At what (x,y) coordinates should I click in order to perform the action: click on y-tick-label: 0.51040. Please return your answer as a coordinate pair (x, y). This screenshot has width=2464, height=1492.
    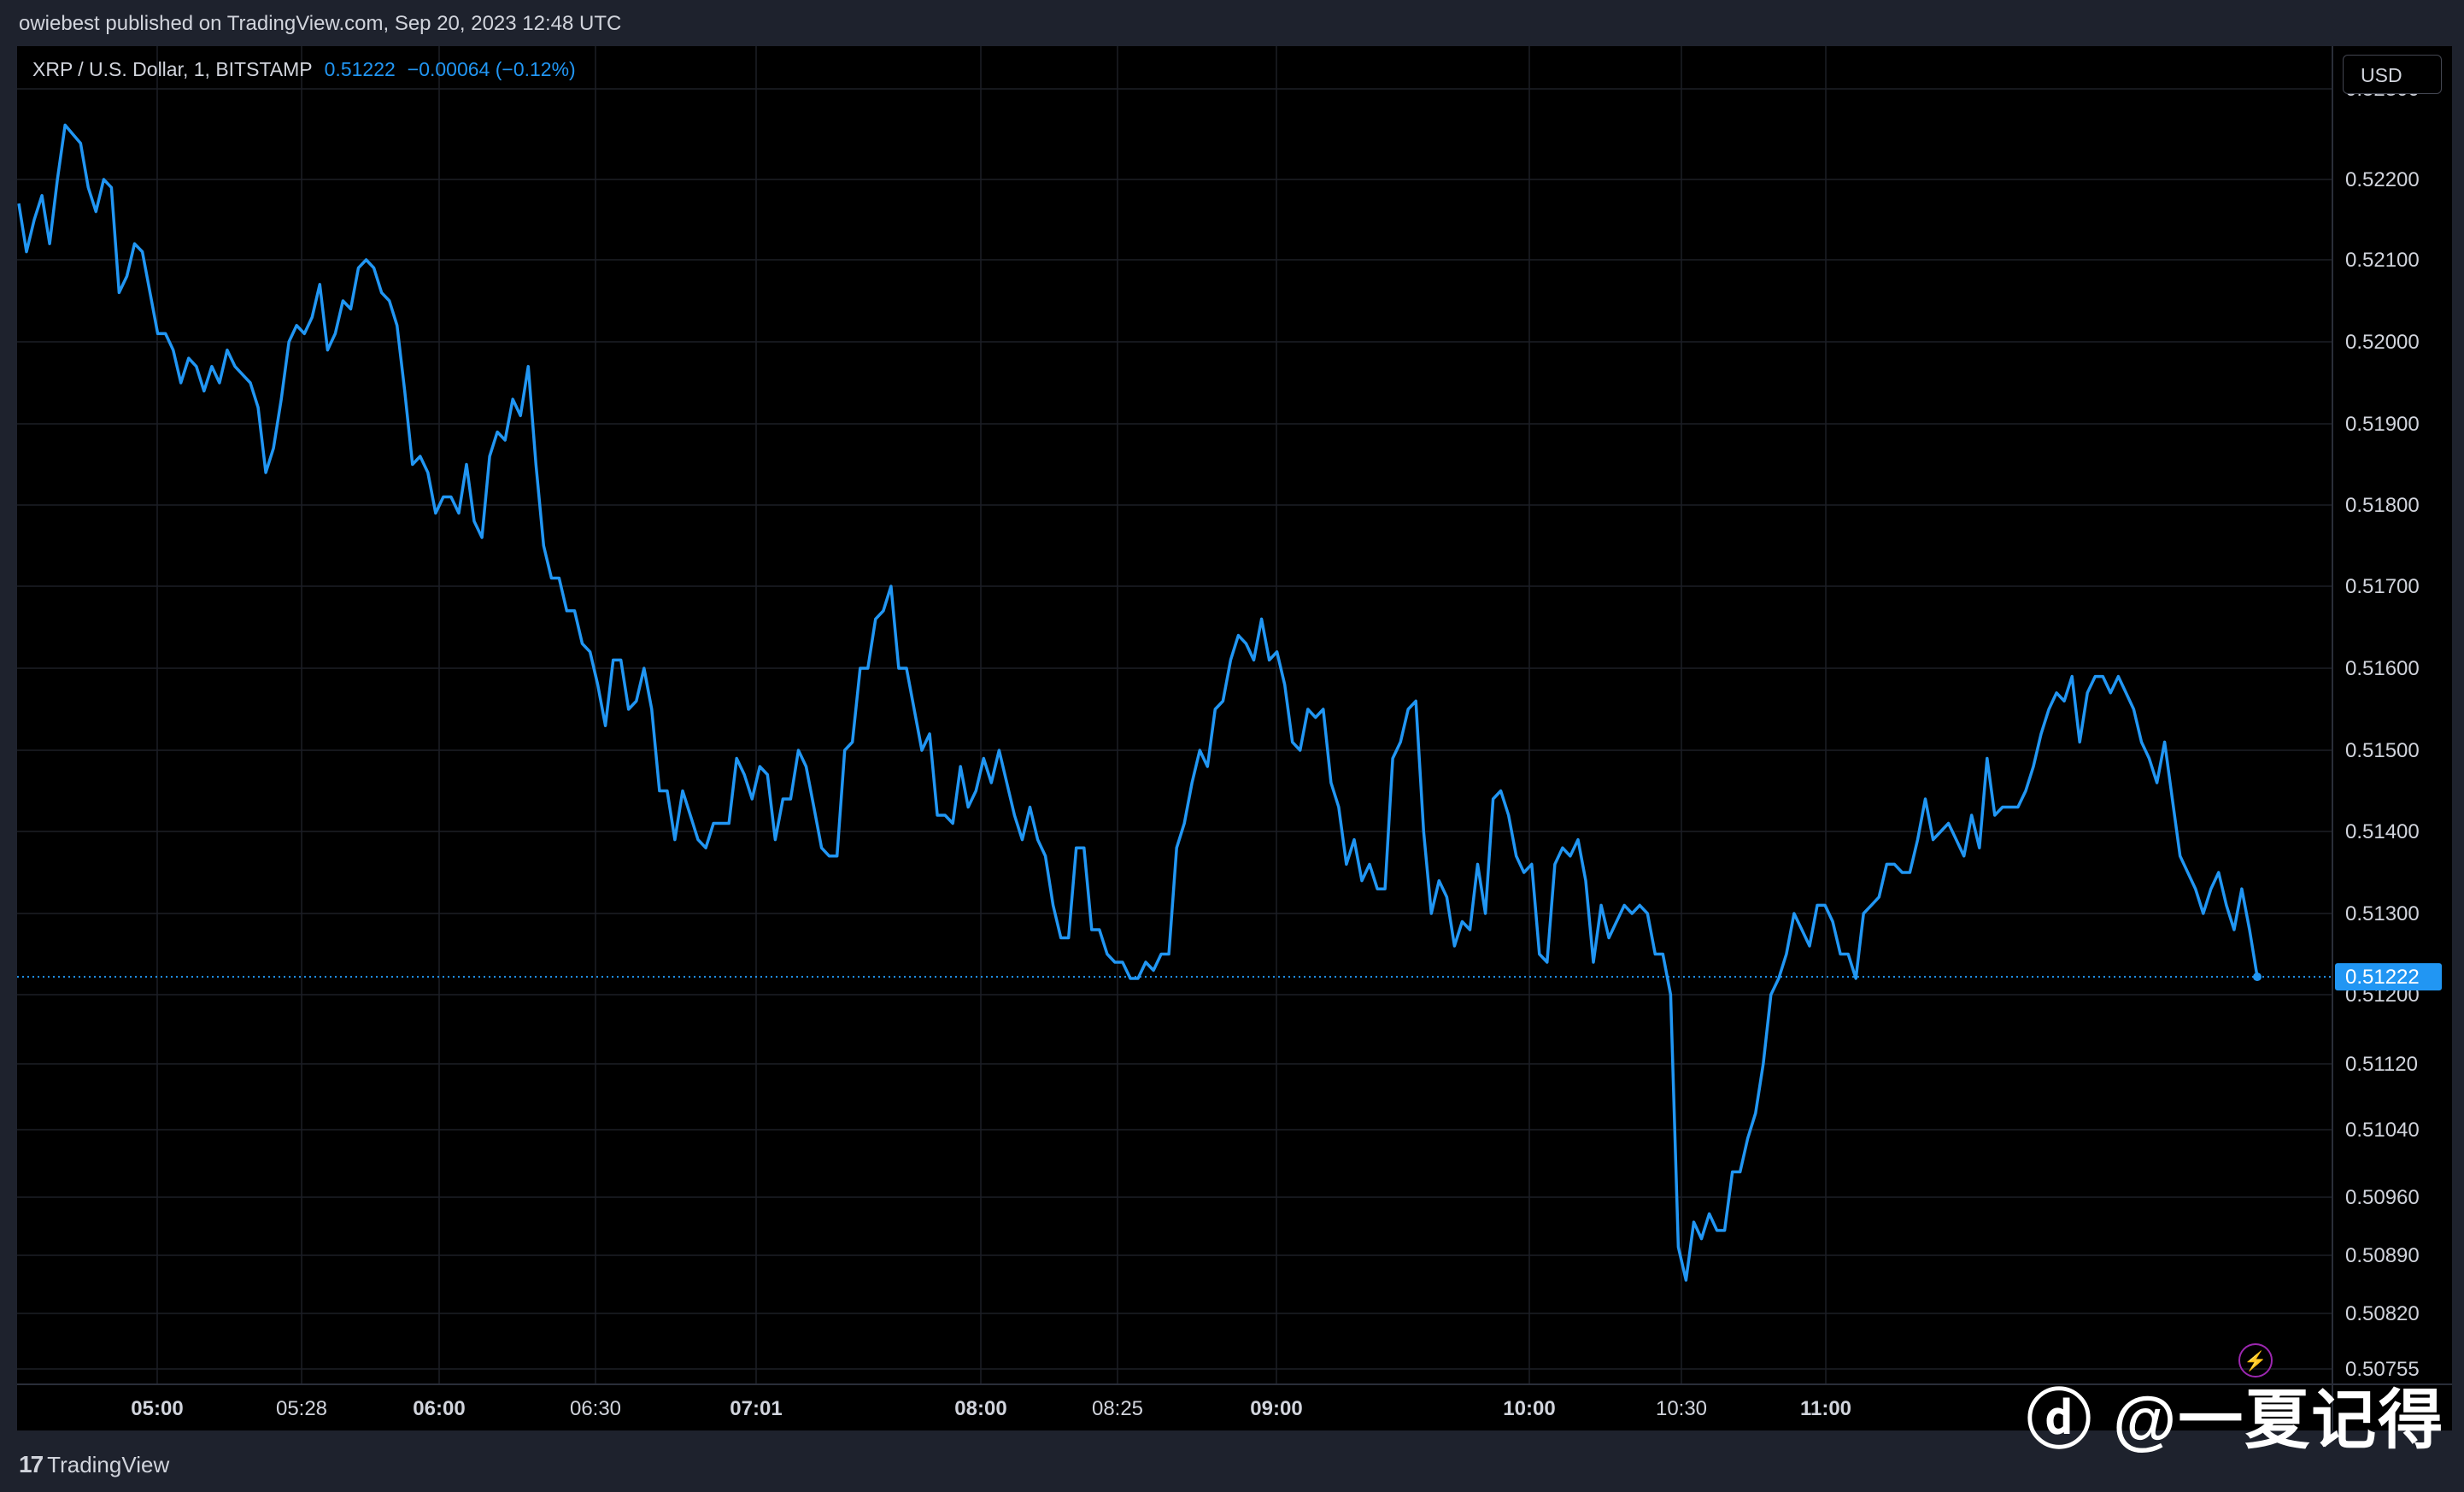
    Looking at the image, I should click on (2382, 1130).